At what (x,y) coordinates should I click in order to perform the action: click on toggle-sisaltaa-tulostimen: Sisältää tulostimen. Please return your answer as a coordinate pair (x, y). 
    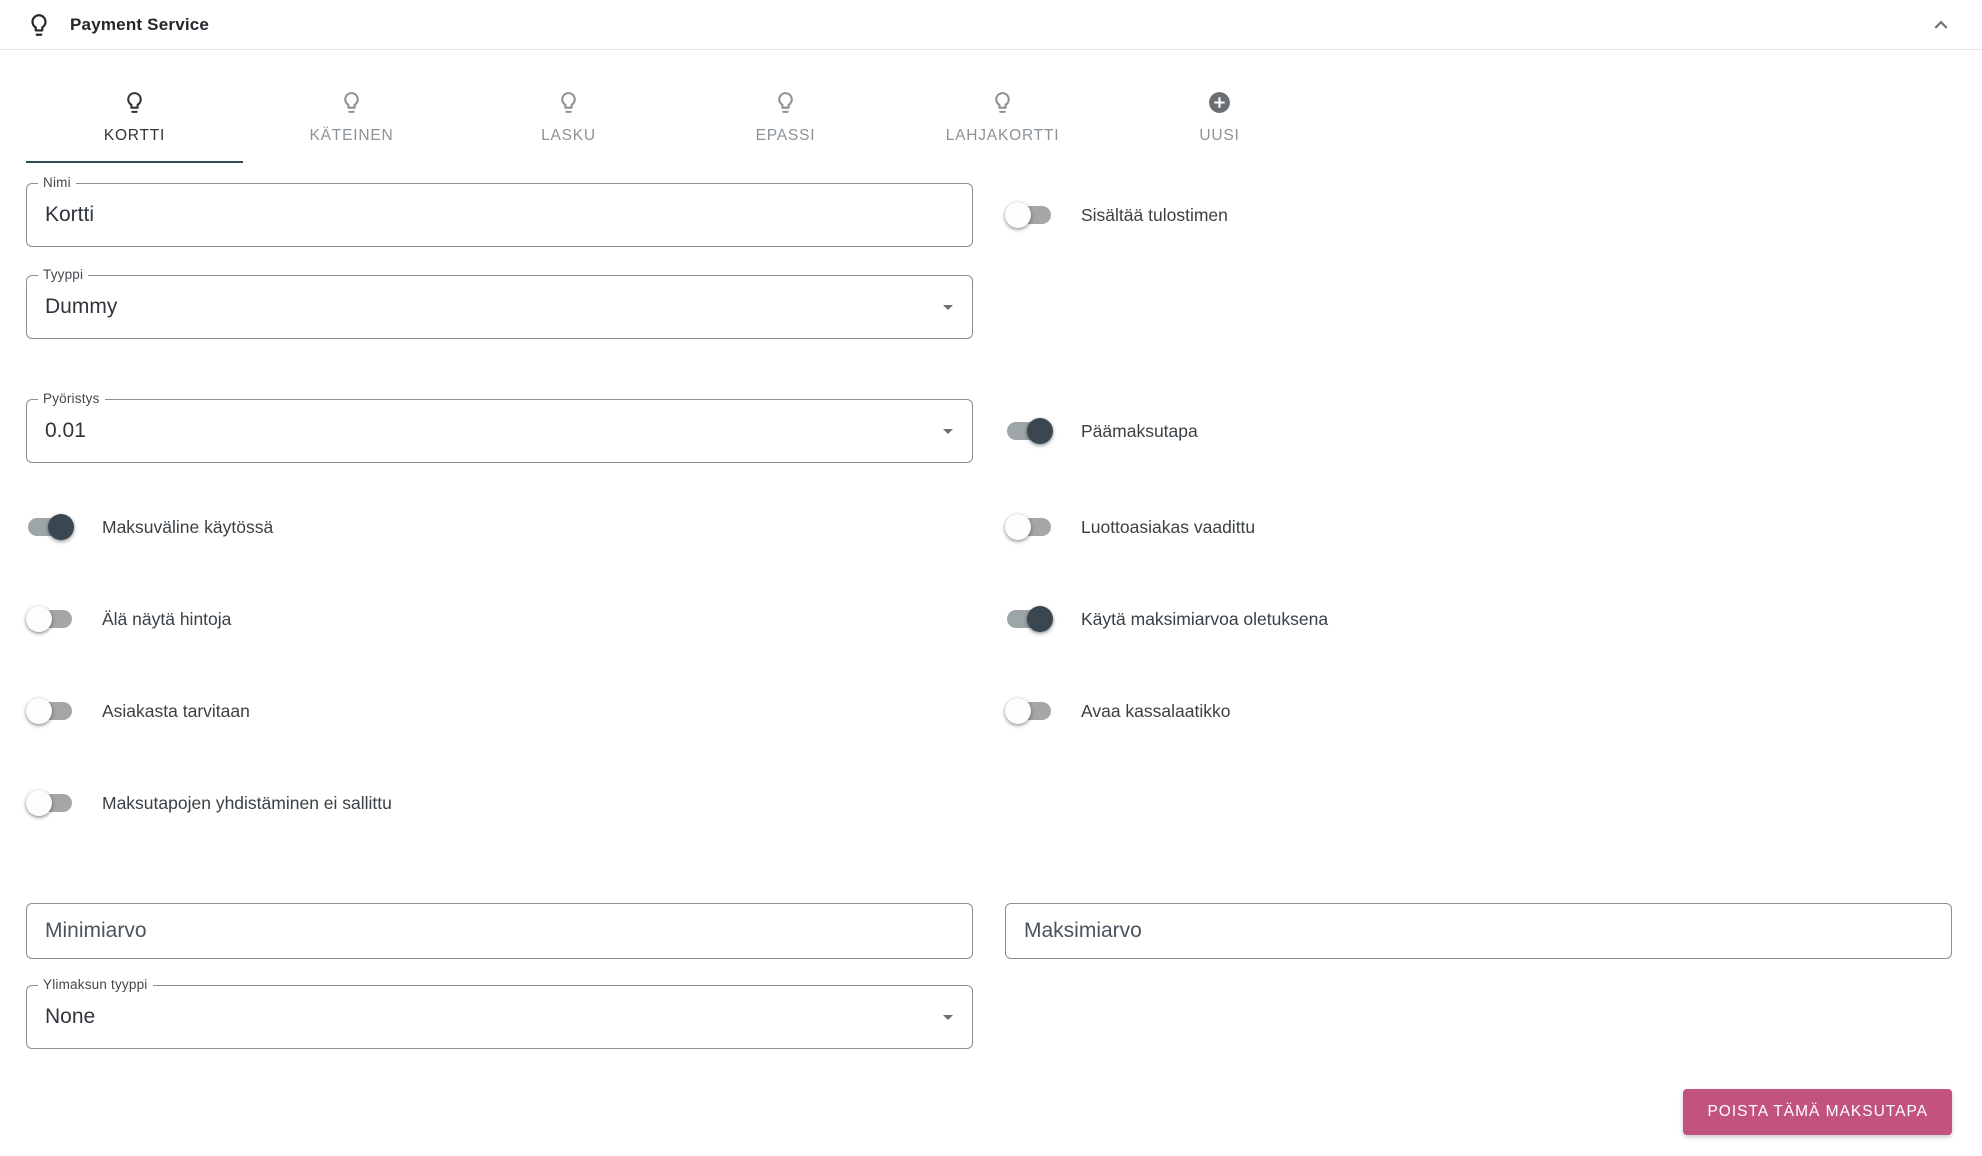
    Looking at the image, I should click on (1478, 215).